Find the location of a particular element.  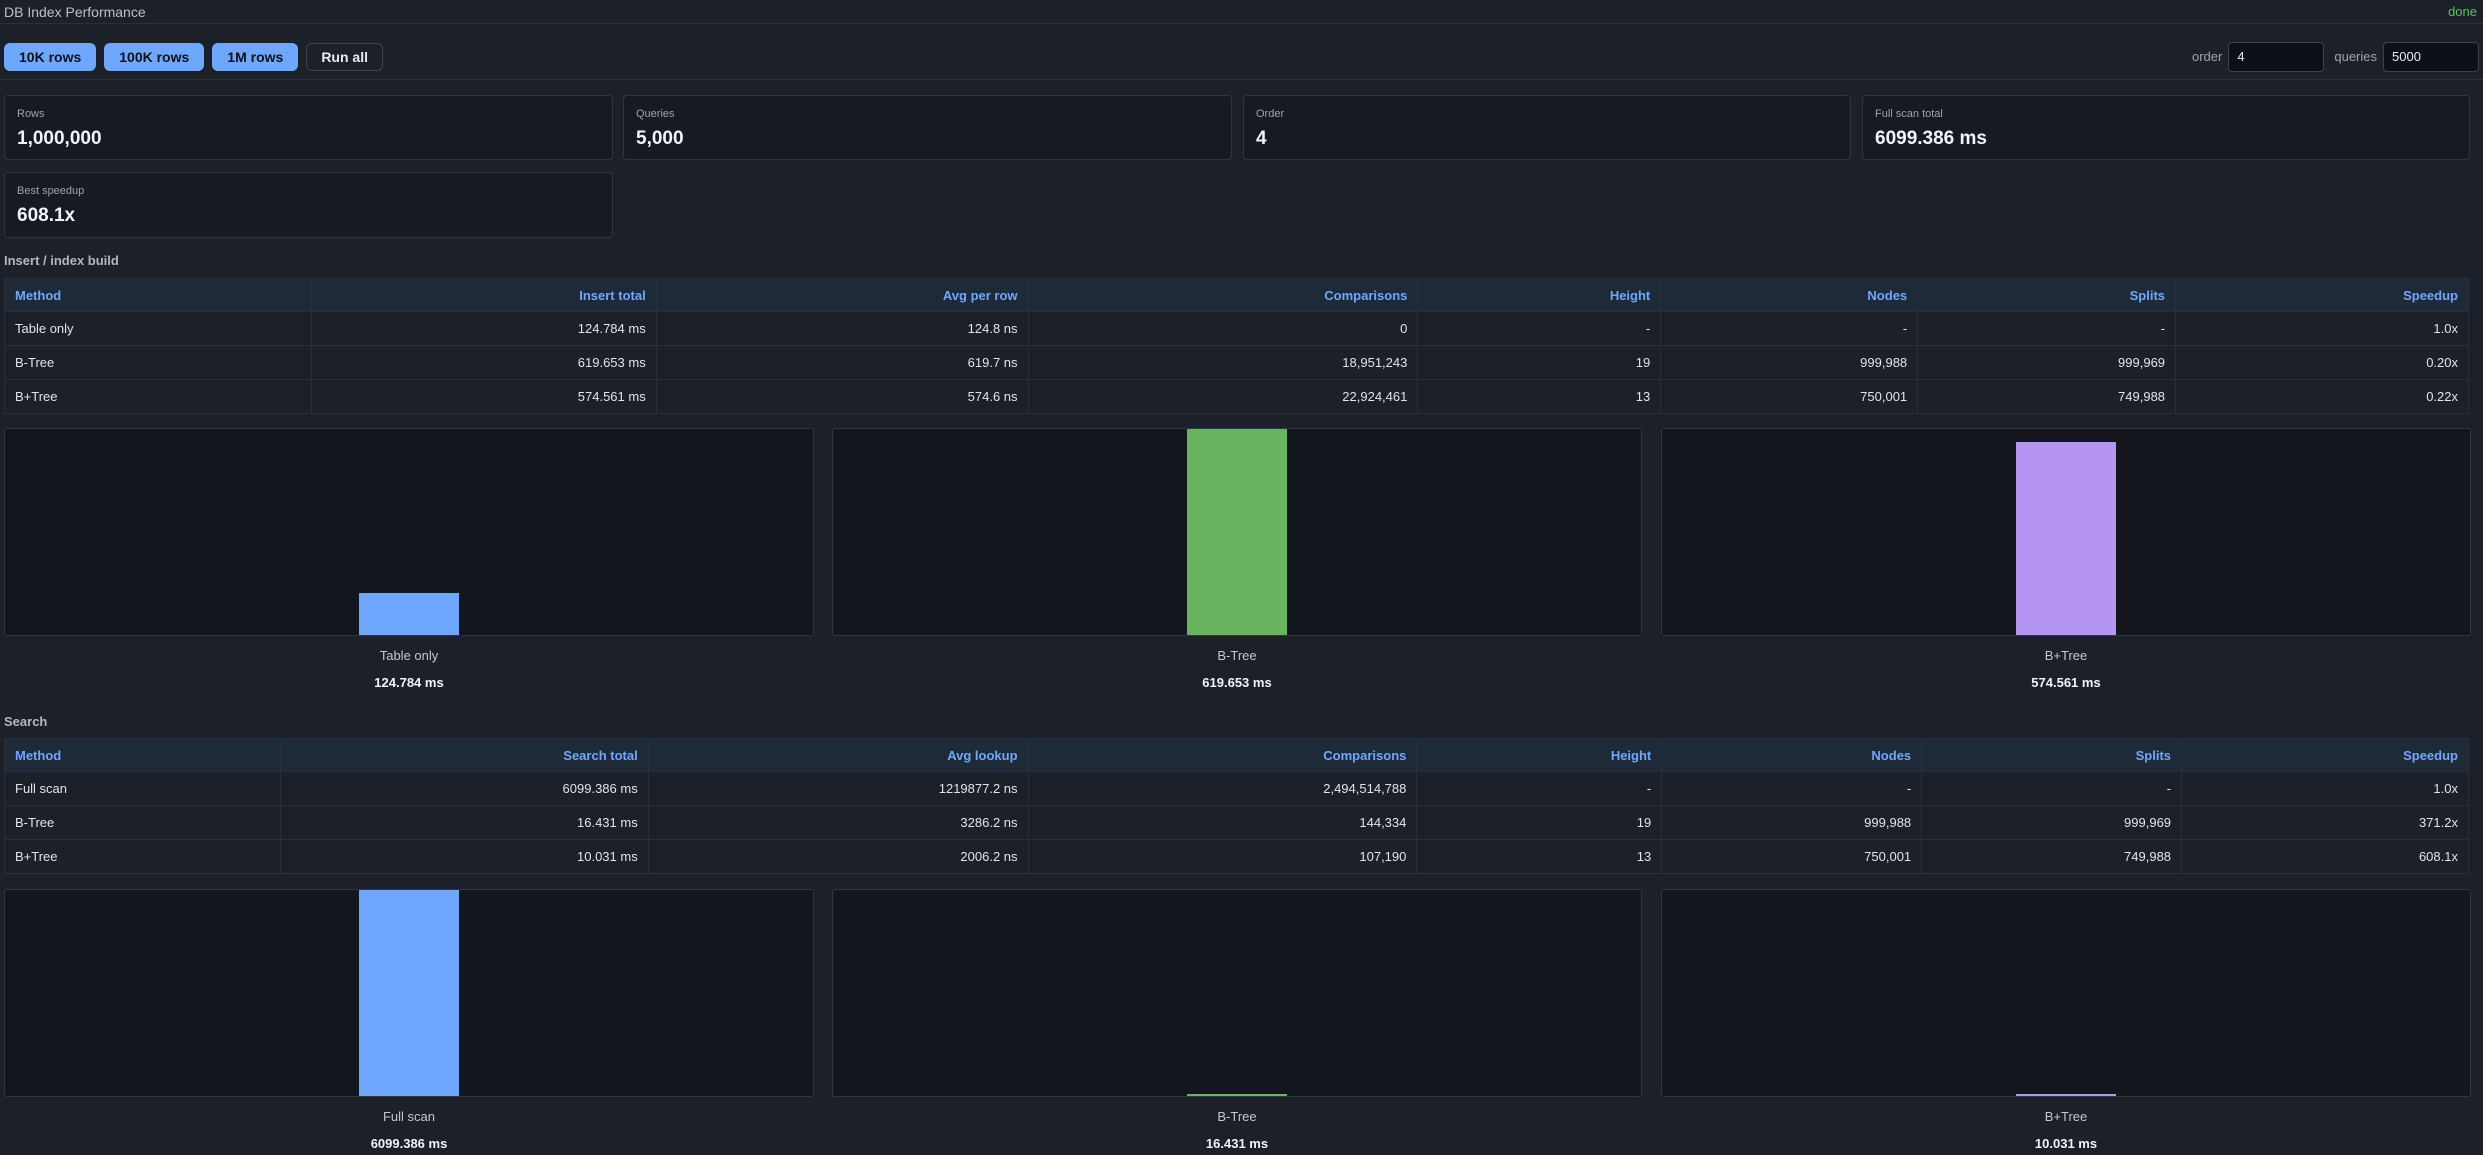

stat-label: Order is located at coordinates (1270, 114).